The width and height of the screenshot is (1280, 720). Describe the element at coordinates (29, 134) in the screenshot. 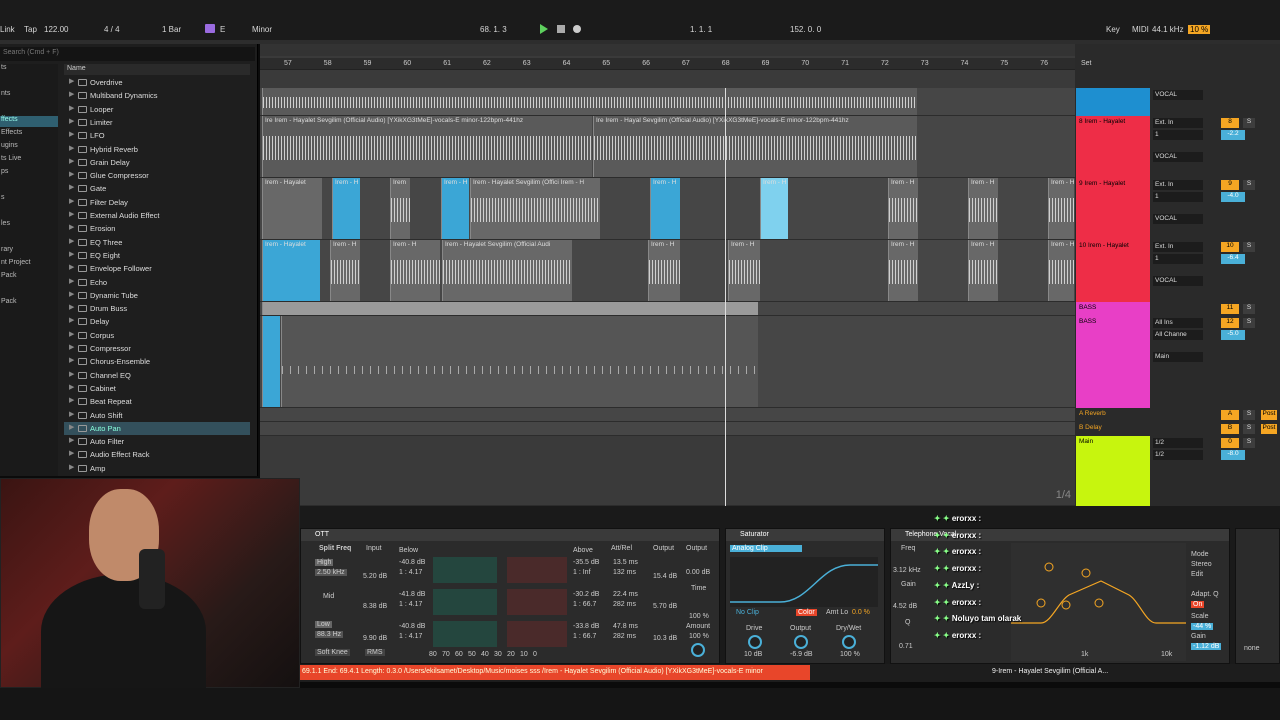

I see `browser-place: Effects` at that location.